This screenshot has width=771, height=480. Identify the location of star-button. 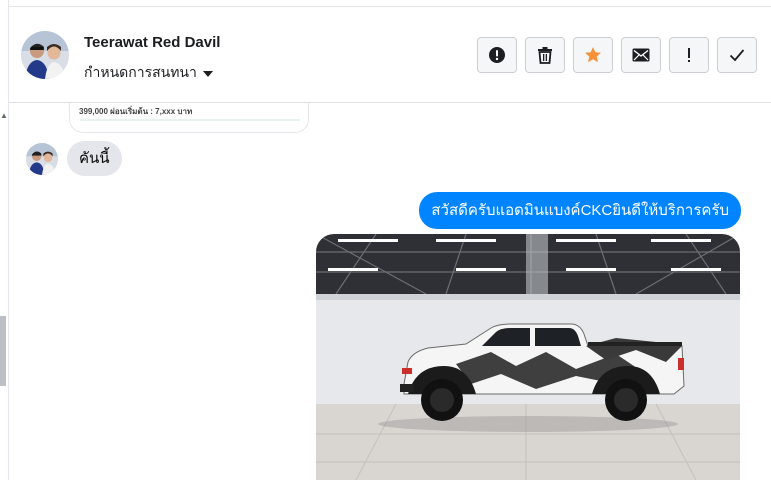
(593, 55).